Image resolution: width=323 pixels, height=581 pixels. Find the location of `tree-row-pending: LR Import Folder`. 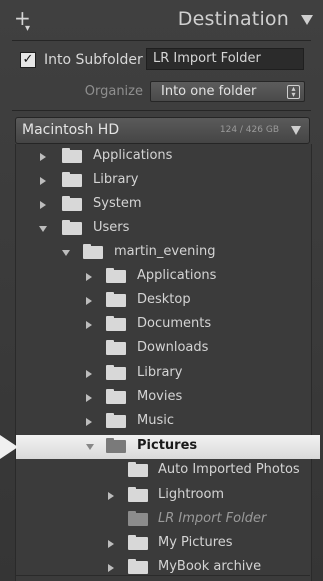

tree-row-pending: LR Import Folder is located at coordinates (161, 520).